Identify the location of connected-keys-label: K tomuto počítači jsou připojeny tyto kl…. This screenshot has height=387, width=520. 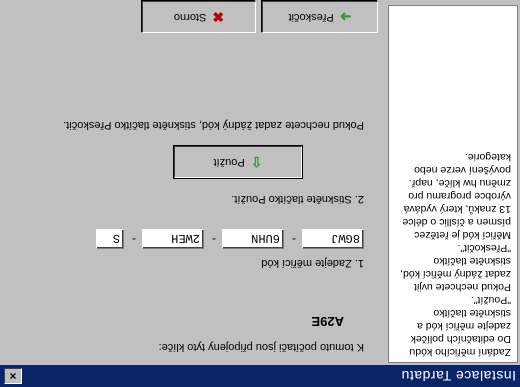
(261, 347).